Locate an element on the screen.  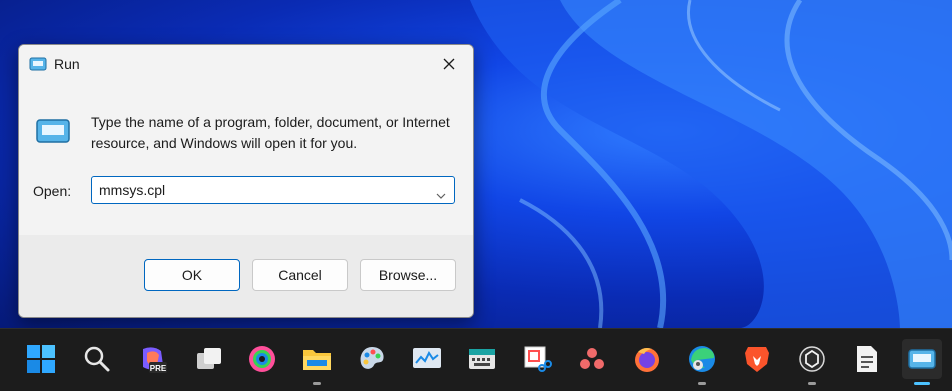
ok-button: OK is located at coordinates (192, 275).